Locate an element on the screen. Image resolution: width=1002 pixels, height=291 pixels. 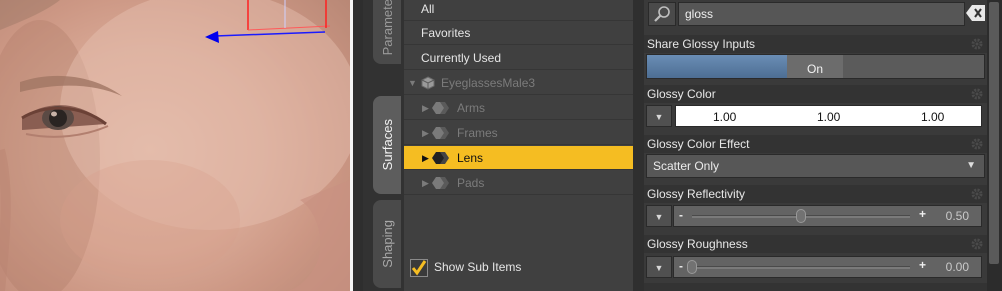
property-label: Glossy Color Effect is located at coordinates (698, 144).